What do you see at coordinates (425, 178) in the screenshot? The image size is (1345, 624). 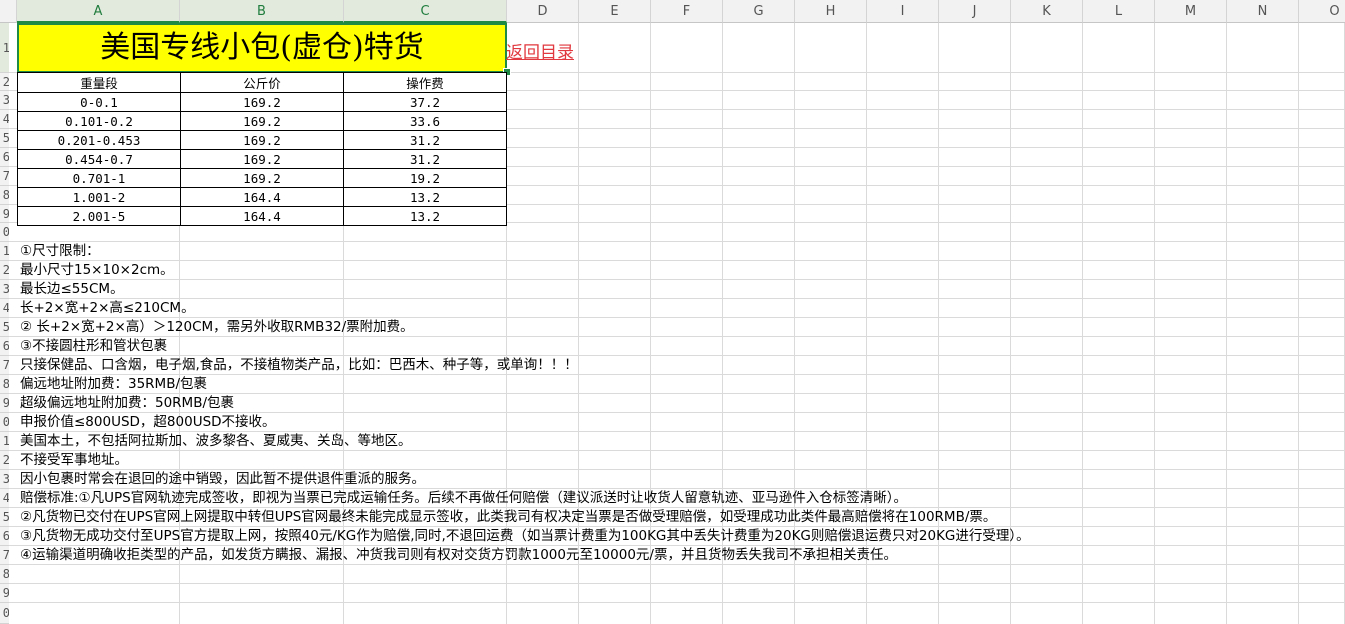 I see `handling-fee-cell: 19.2` at bounding box center [425, 178].